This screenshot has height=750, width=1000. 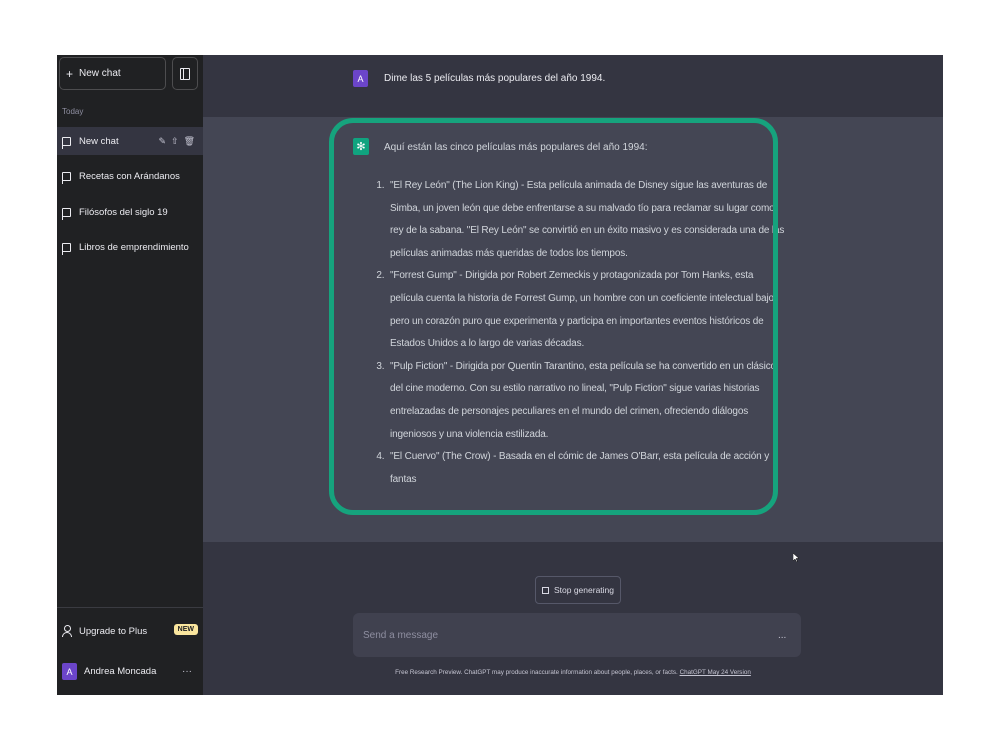 I want to click on new-badge: NEW, so click(x=185, y=629).